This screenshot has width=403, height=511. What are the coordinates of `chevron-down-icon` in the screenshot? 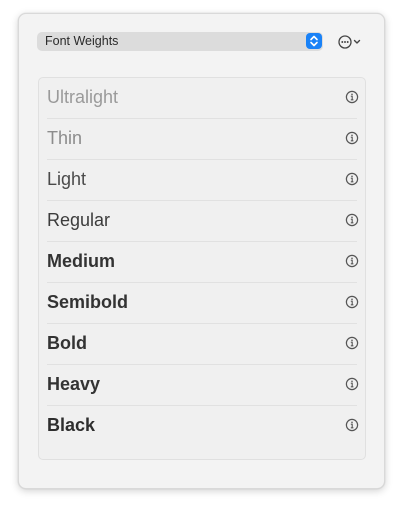 It's located at (357, 41).